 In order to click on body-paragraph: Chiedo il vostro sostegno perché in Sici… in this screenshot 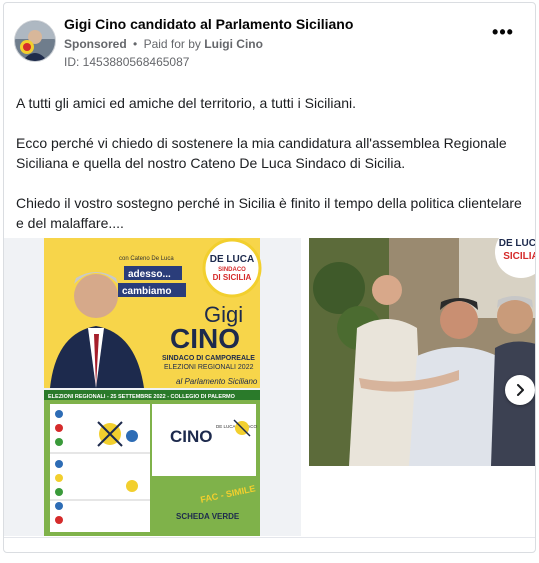, I will do `click(269, 213)`.